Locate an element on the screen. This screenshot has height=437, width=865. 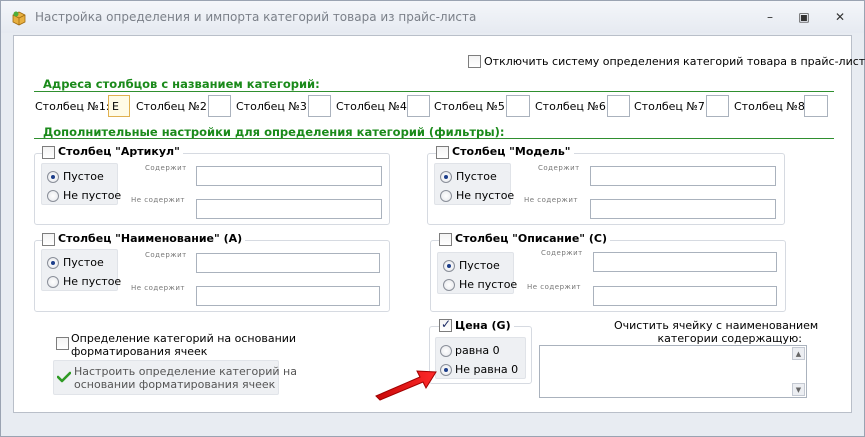
configure-formatting-line1: Настроить определение категорий на is located at coordinates (185, 371).